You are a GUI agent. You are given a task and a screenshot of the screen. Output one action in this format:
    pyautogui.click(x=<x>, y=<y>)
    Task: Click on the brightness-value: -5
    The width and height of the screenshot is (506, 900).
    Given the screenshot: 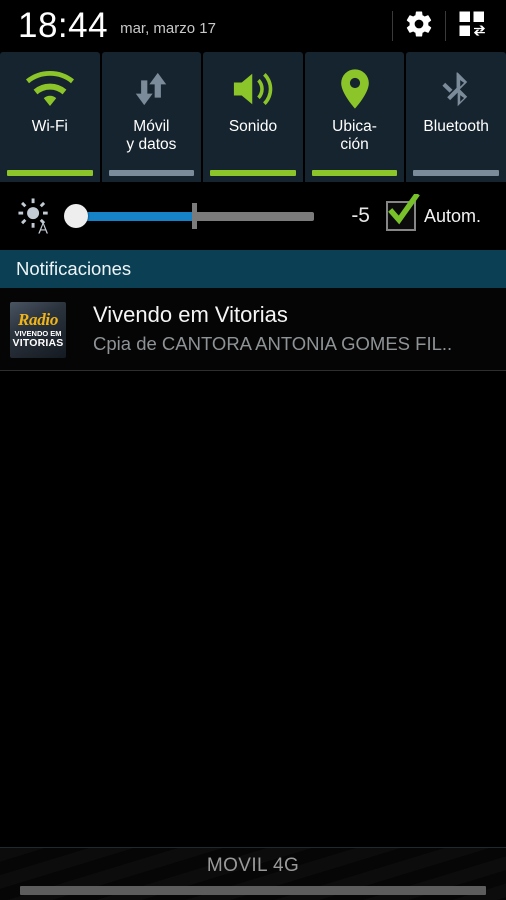 What is the action you would take?
    pyautogui.click(x=360, y=215)
    